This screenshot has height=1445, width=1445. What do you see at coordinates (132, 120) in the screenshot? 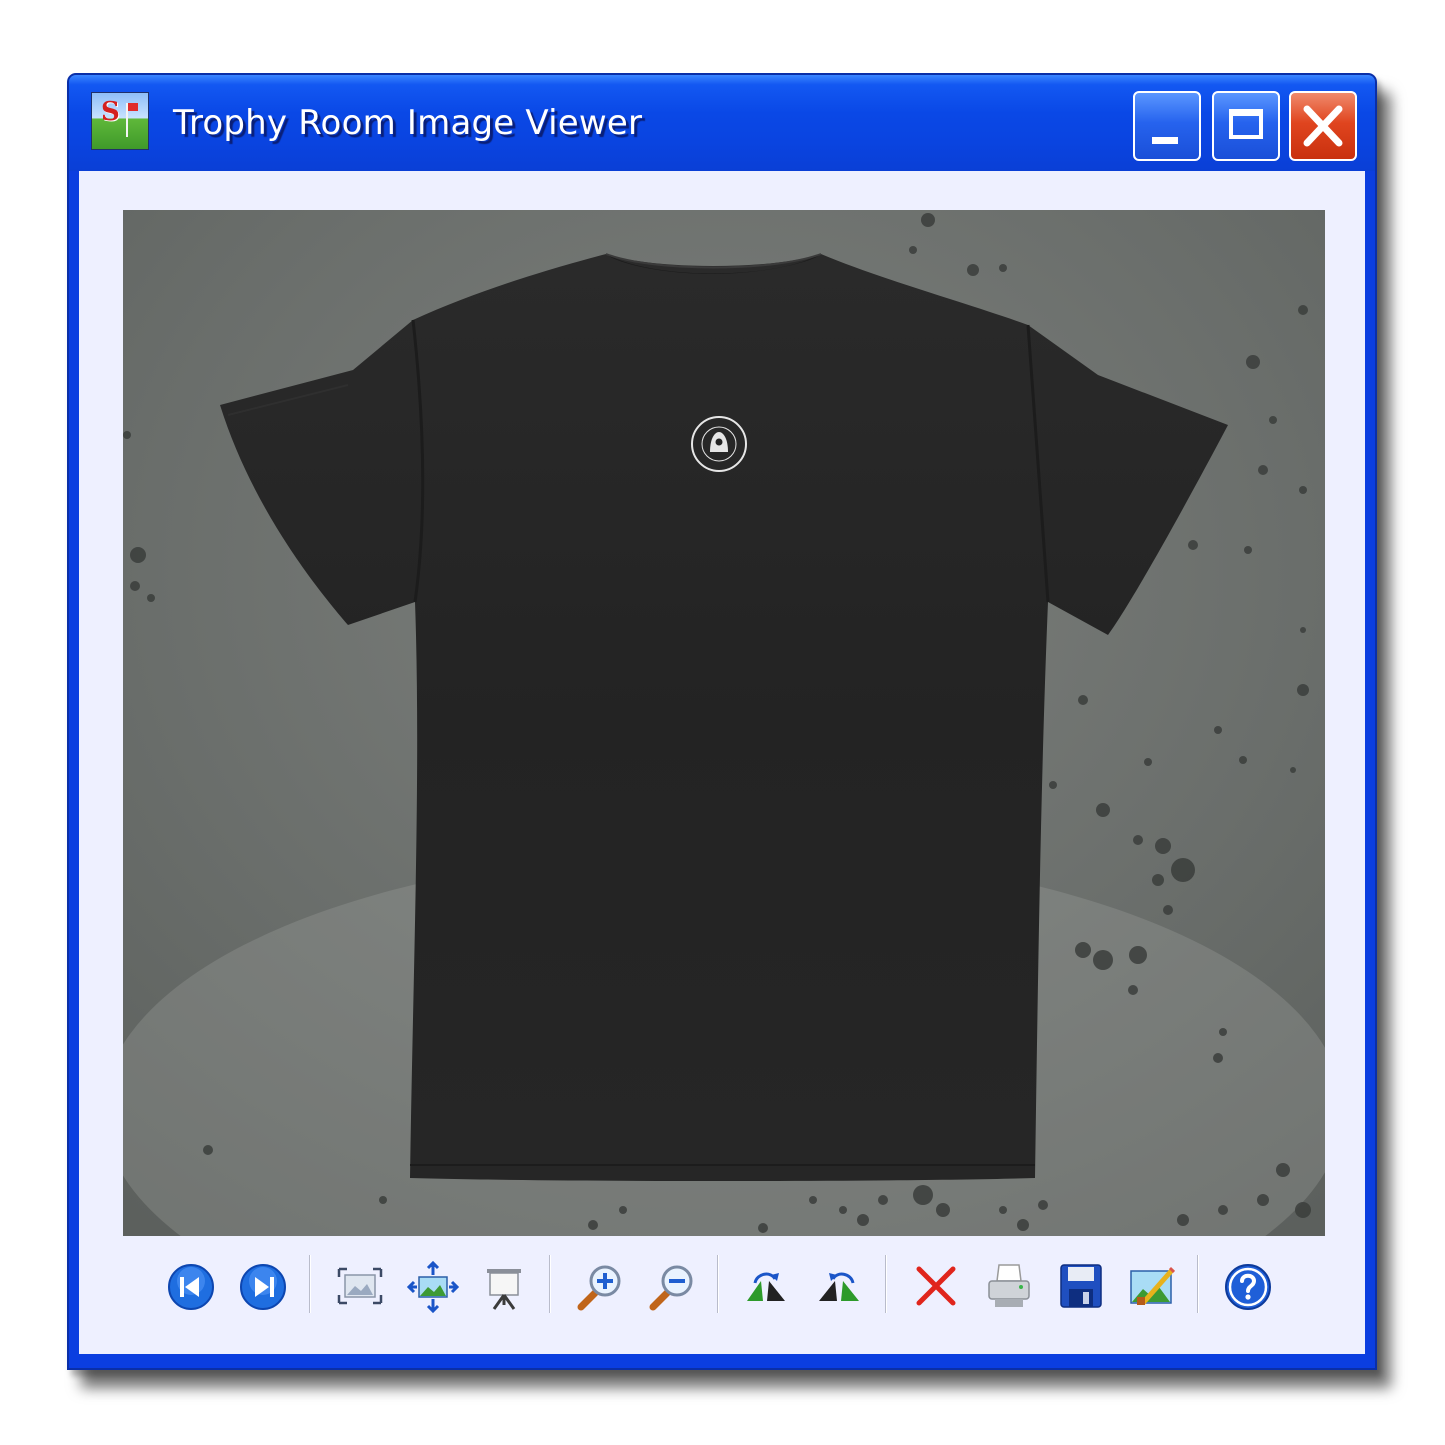
I see `golf-flag-icon` at bounding box center [132, 120].